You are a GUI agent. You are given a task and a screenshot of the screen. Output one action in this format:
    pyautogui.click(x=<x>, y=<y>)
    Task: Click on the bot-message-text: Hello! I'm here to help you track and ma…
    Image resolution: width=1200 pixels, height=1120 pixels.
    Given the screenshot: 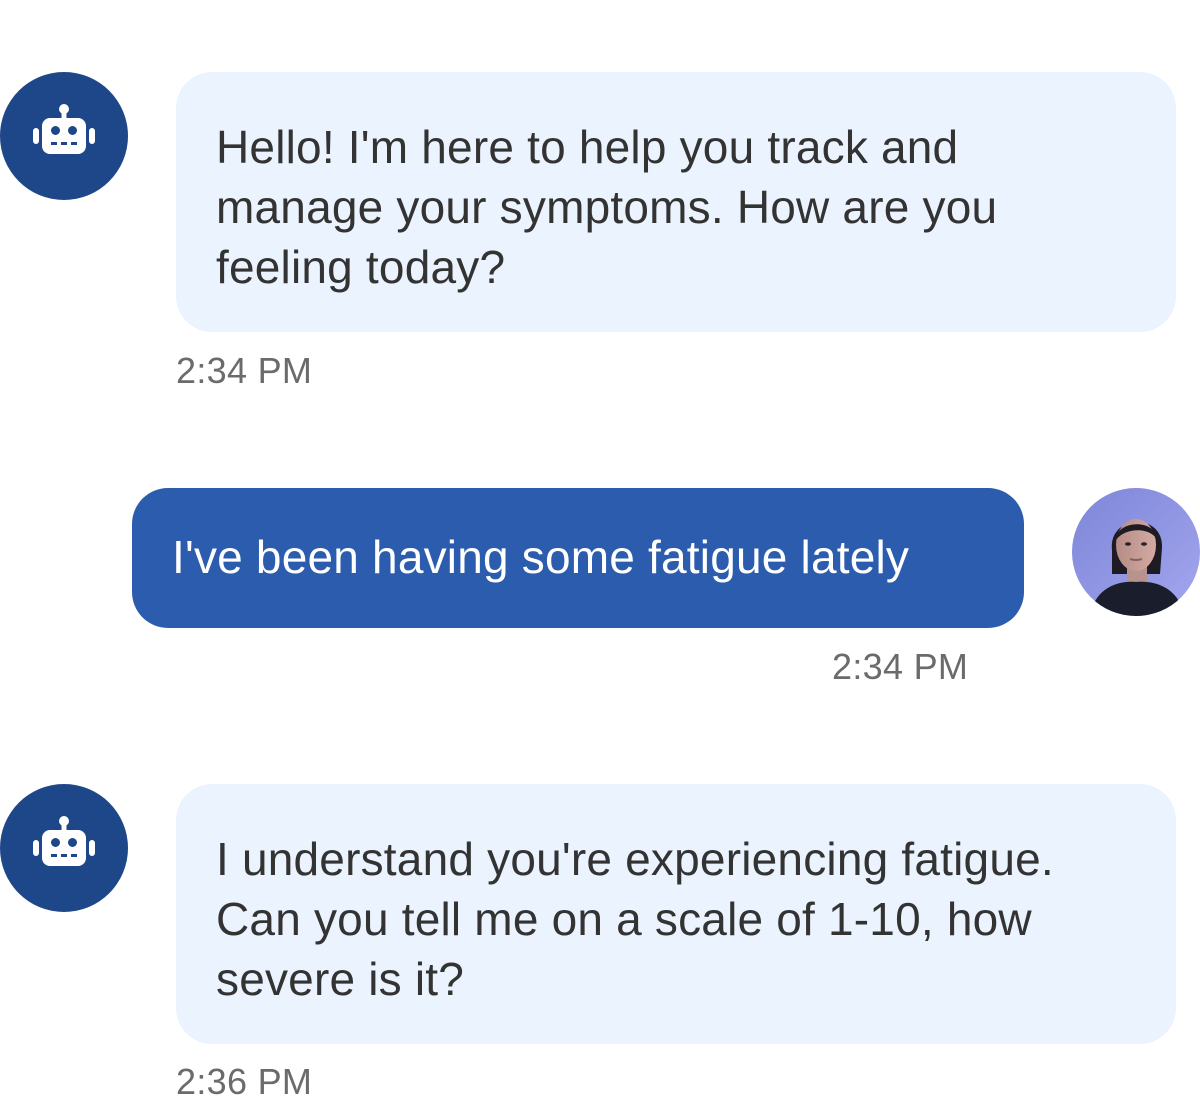 What is the action you would take?
    pyautogui.click(x=607, y=207)
    